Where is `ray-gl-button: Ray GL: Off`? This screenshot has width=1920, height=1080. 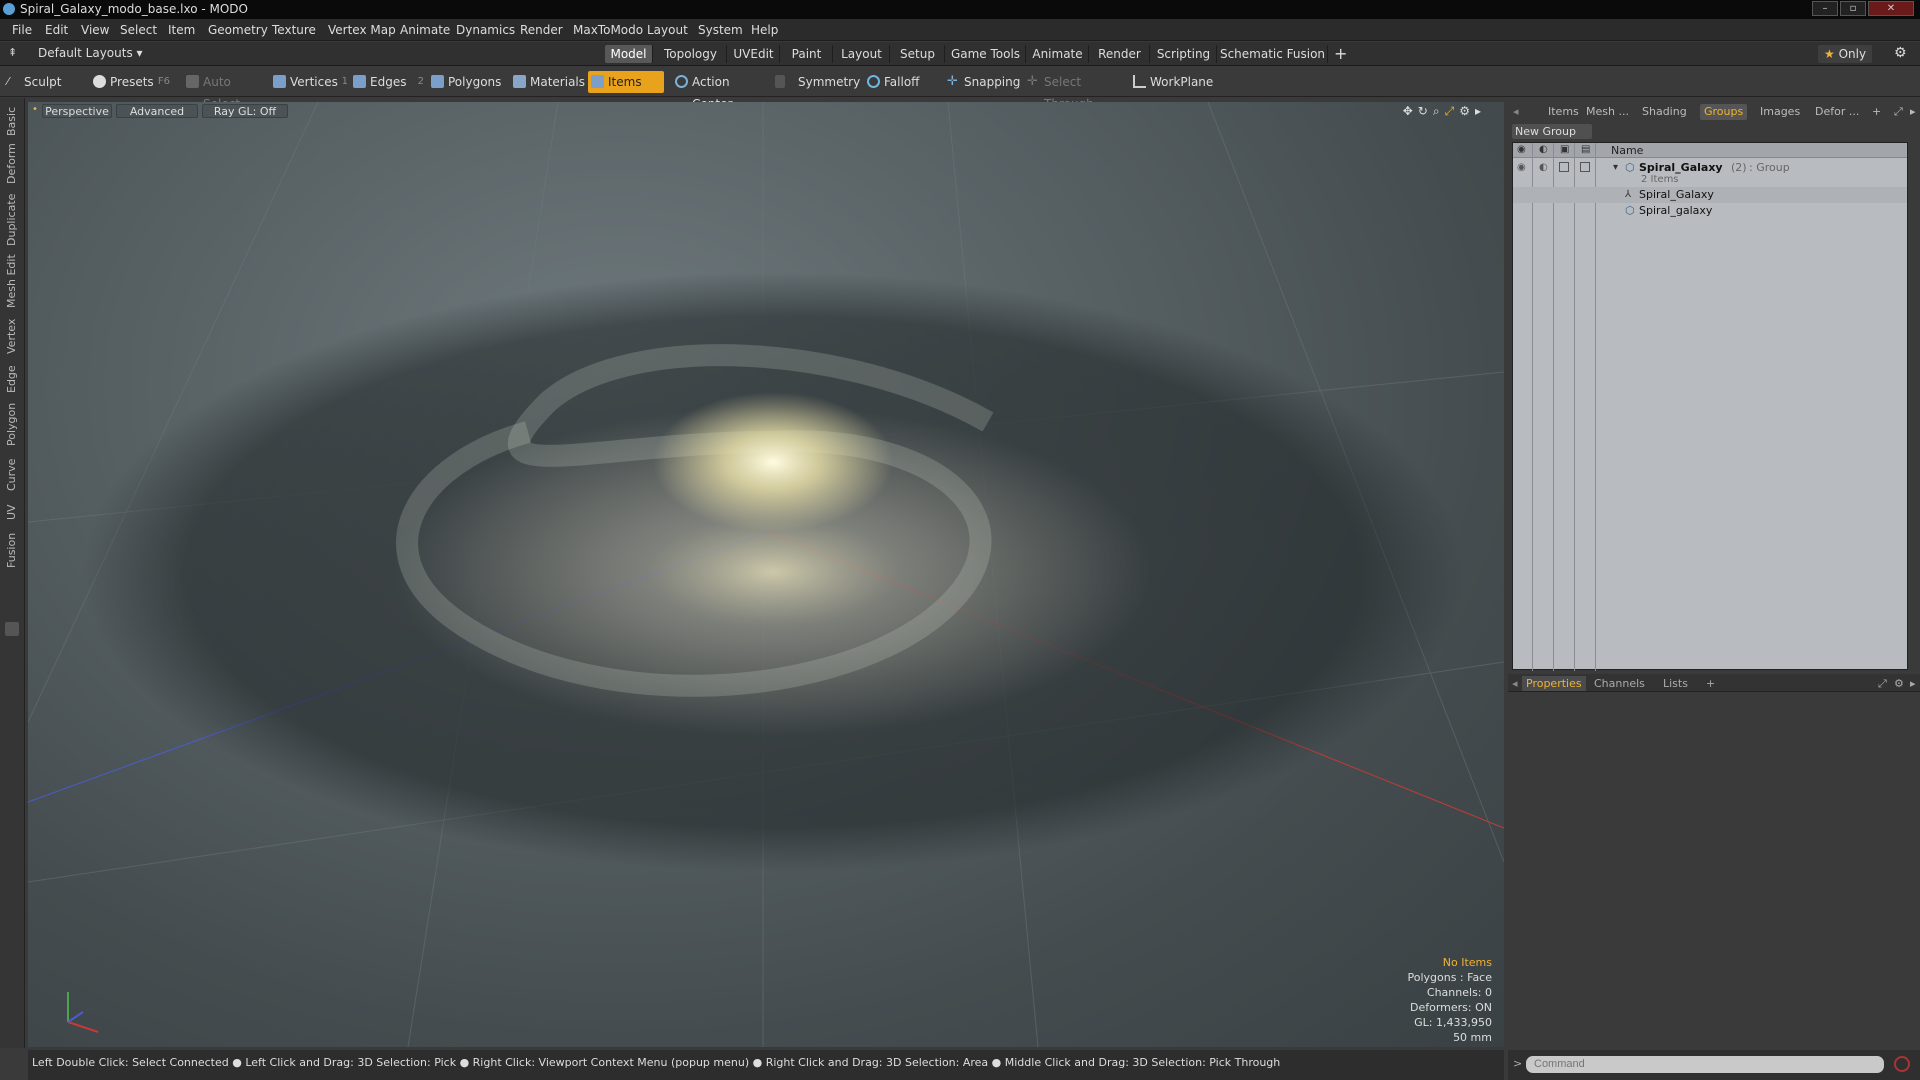 ray-gl-button: Ray GL: Off is located at coordinates (245, 111).